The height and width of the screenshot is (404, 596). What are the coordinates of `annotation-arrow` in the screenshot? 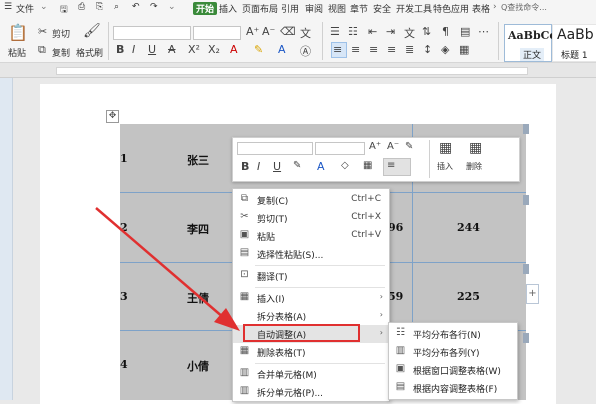 It's located at (167, 269).